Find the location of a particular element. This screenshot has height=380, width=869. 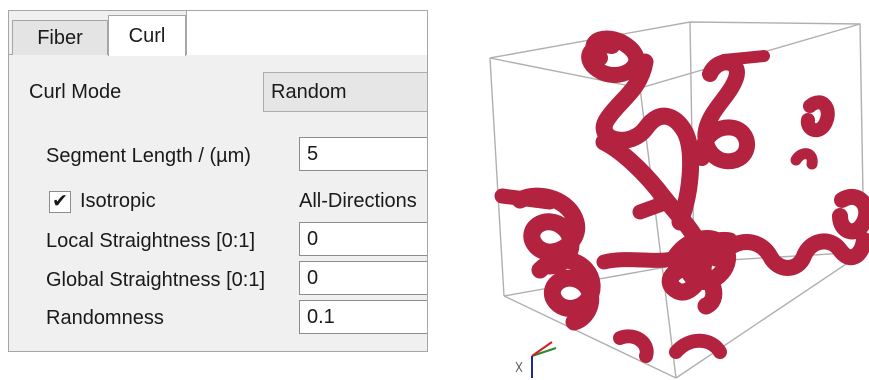

segment-length-input: 5 is located at coordinates (363, 154).